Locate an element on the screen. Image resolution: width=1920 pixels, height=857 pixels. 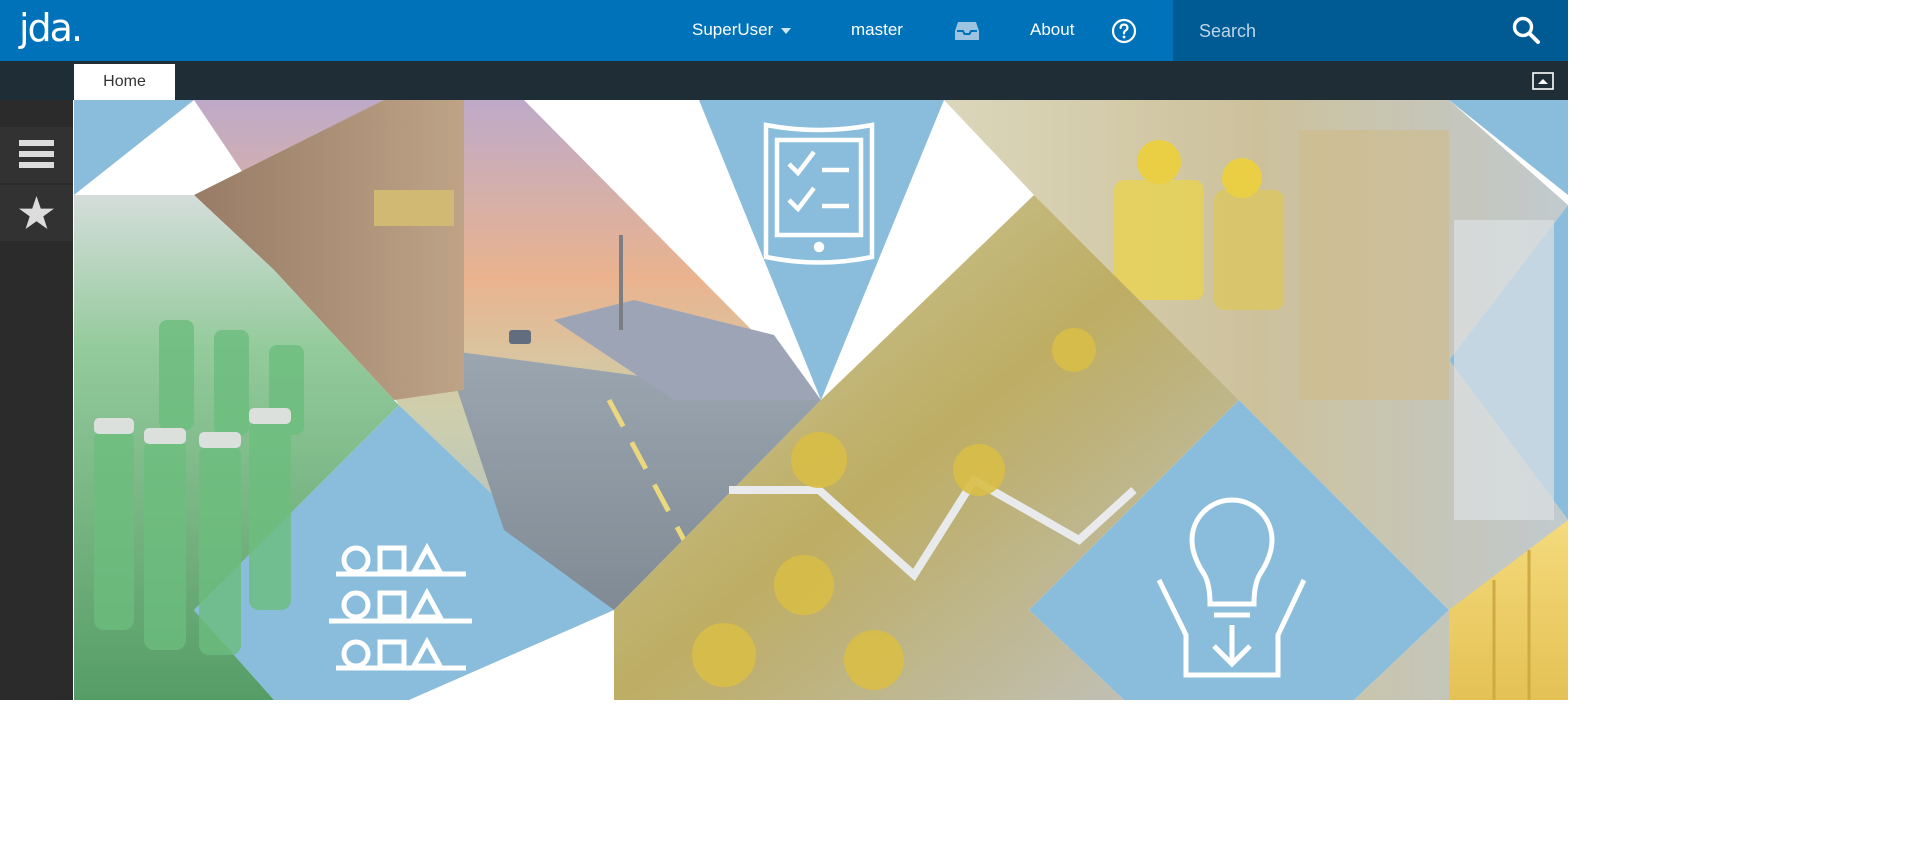
search-box is located at coordinates (1370, 30).